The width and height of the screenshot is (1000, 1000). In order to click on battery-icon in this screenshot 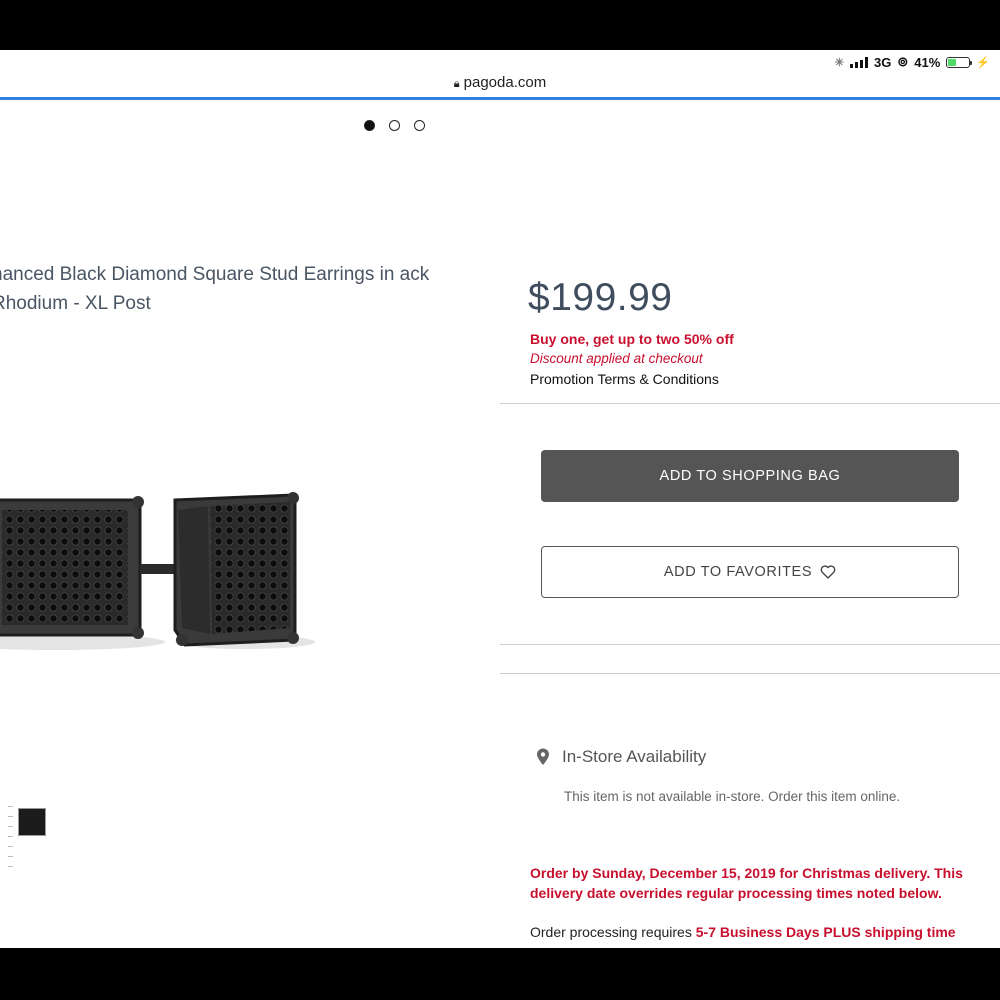, I will do `click(959, 62)`.